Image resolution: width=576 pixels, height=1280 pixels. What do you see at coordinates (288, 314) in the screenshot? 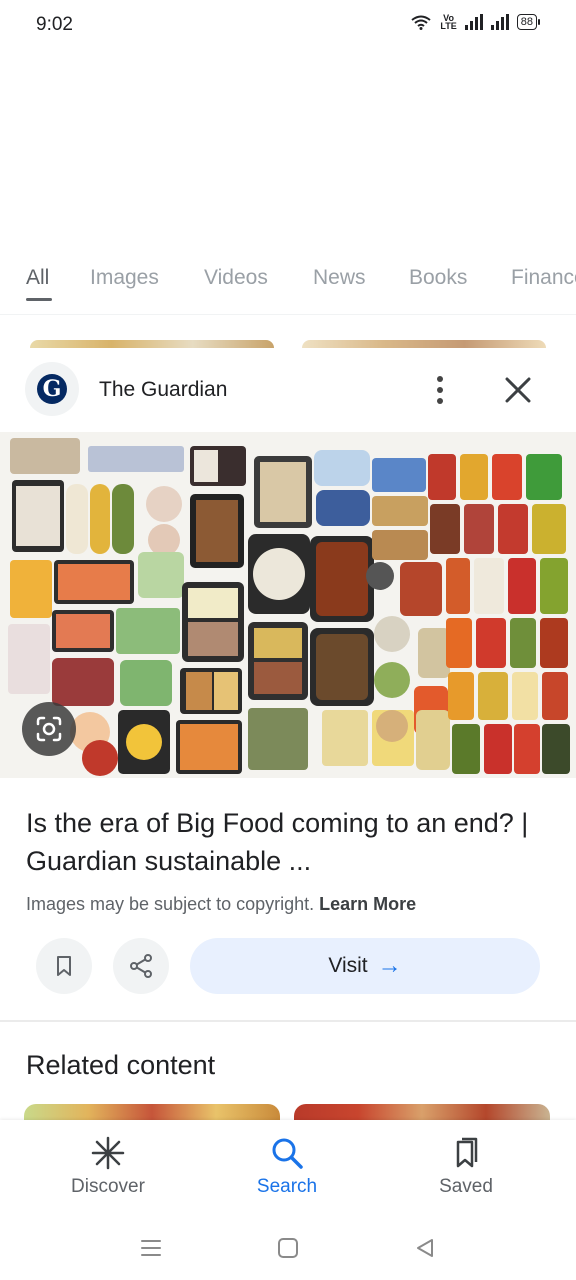
I see `tabs-divider` at bounding box center [288, 314].